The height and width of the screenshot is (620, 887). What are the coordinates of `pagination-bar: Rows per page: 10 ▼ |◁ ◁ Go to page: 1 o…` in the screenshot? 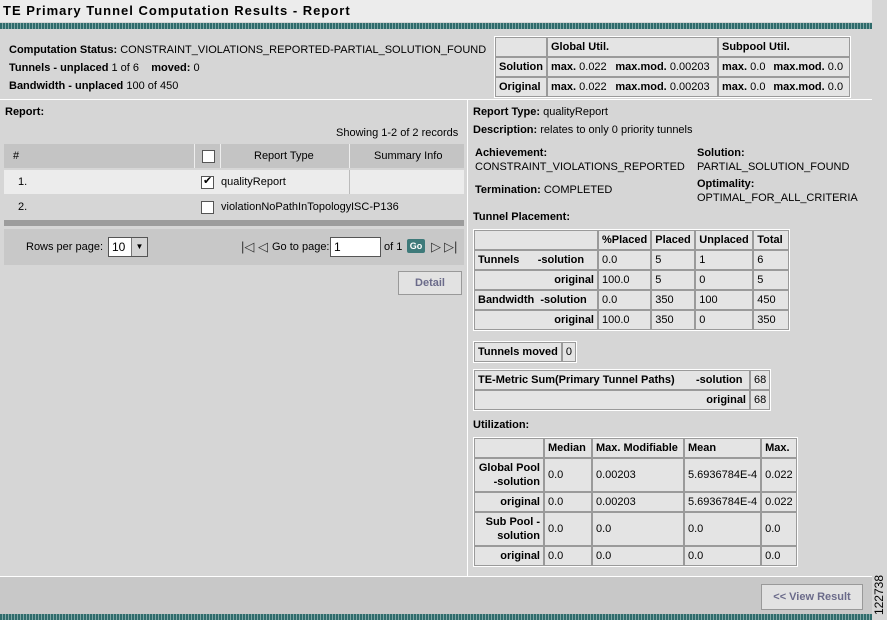 It's located at (234, 247).